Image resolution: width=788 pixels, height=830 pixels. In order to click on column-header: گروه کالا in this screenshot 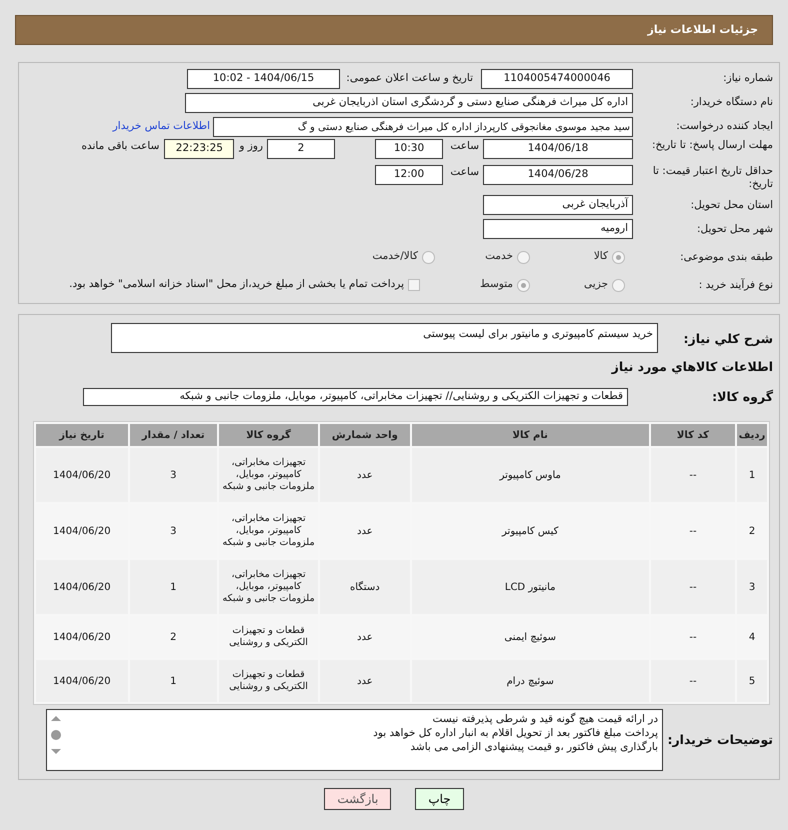, I will do `click(268, 435)`.